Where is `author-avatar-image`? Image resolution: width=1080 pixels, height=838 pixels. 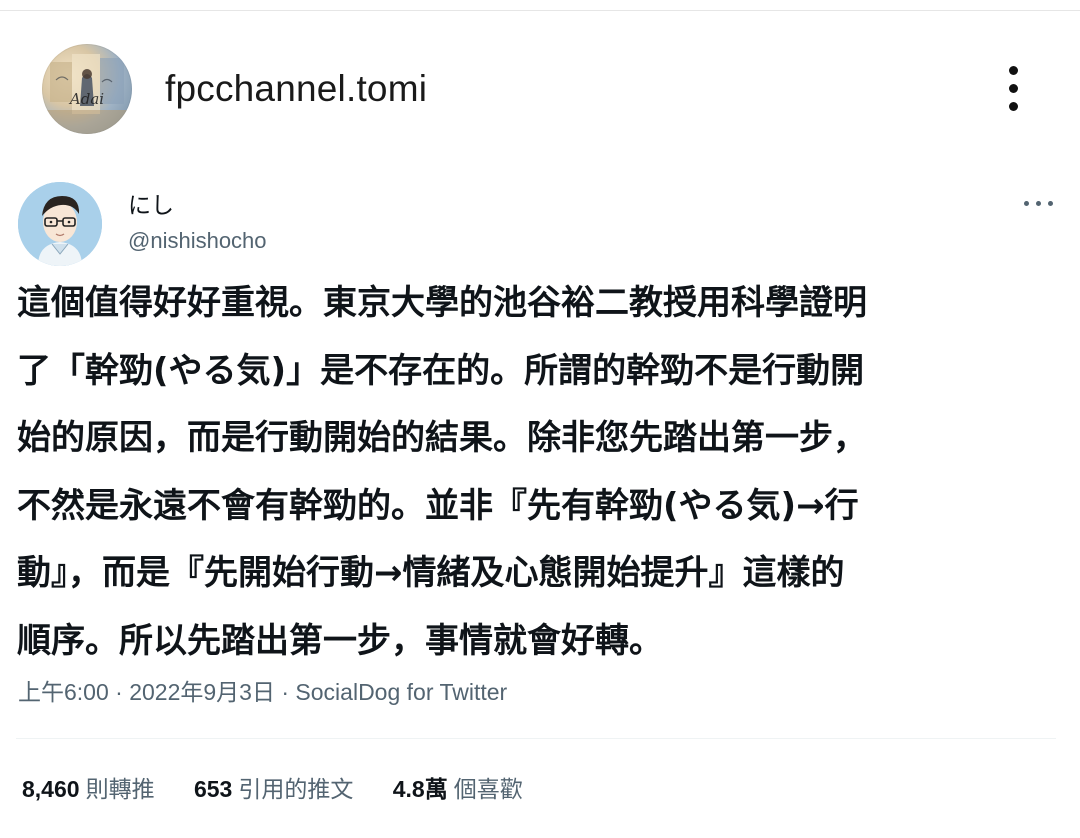 author-avatar-image is located at coordinates (60, 224).